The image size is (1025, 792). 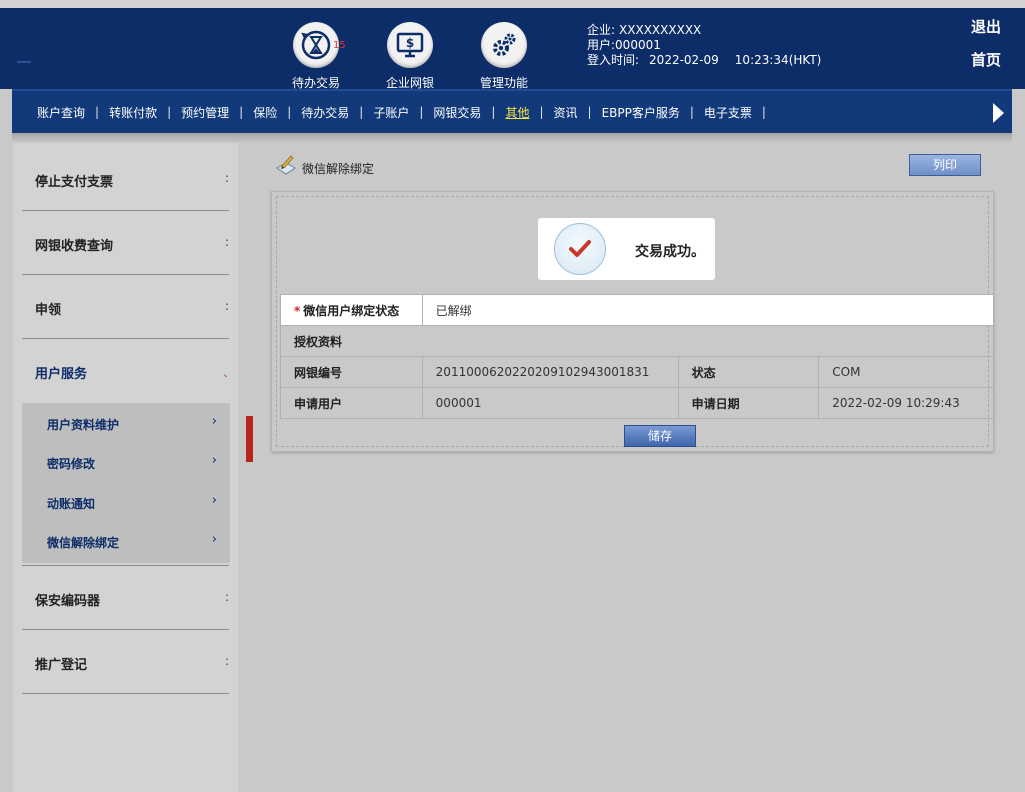 I want to click on nav-item-link: 待办交易, so click(x=325, y=112).